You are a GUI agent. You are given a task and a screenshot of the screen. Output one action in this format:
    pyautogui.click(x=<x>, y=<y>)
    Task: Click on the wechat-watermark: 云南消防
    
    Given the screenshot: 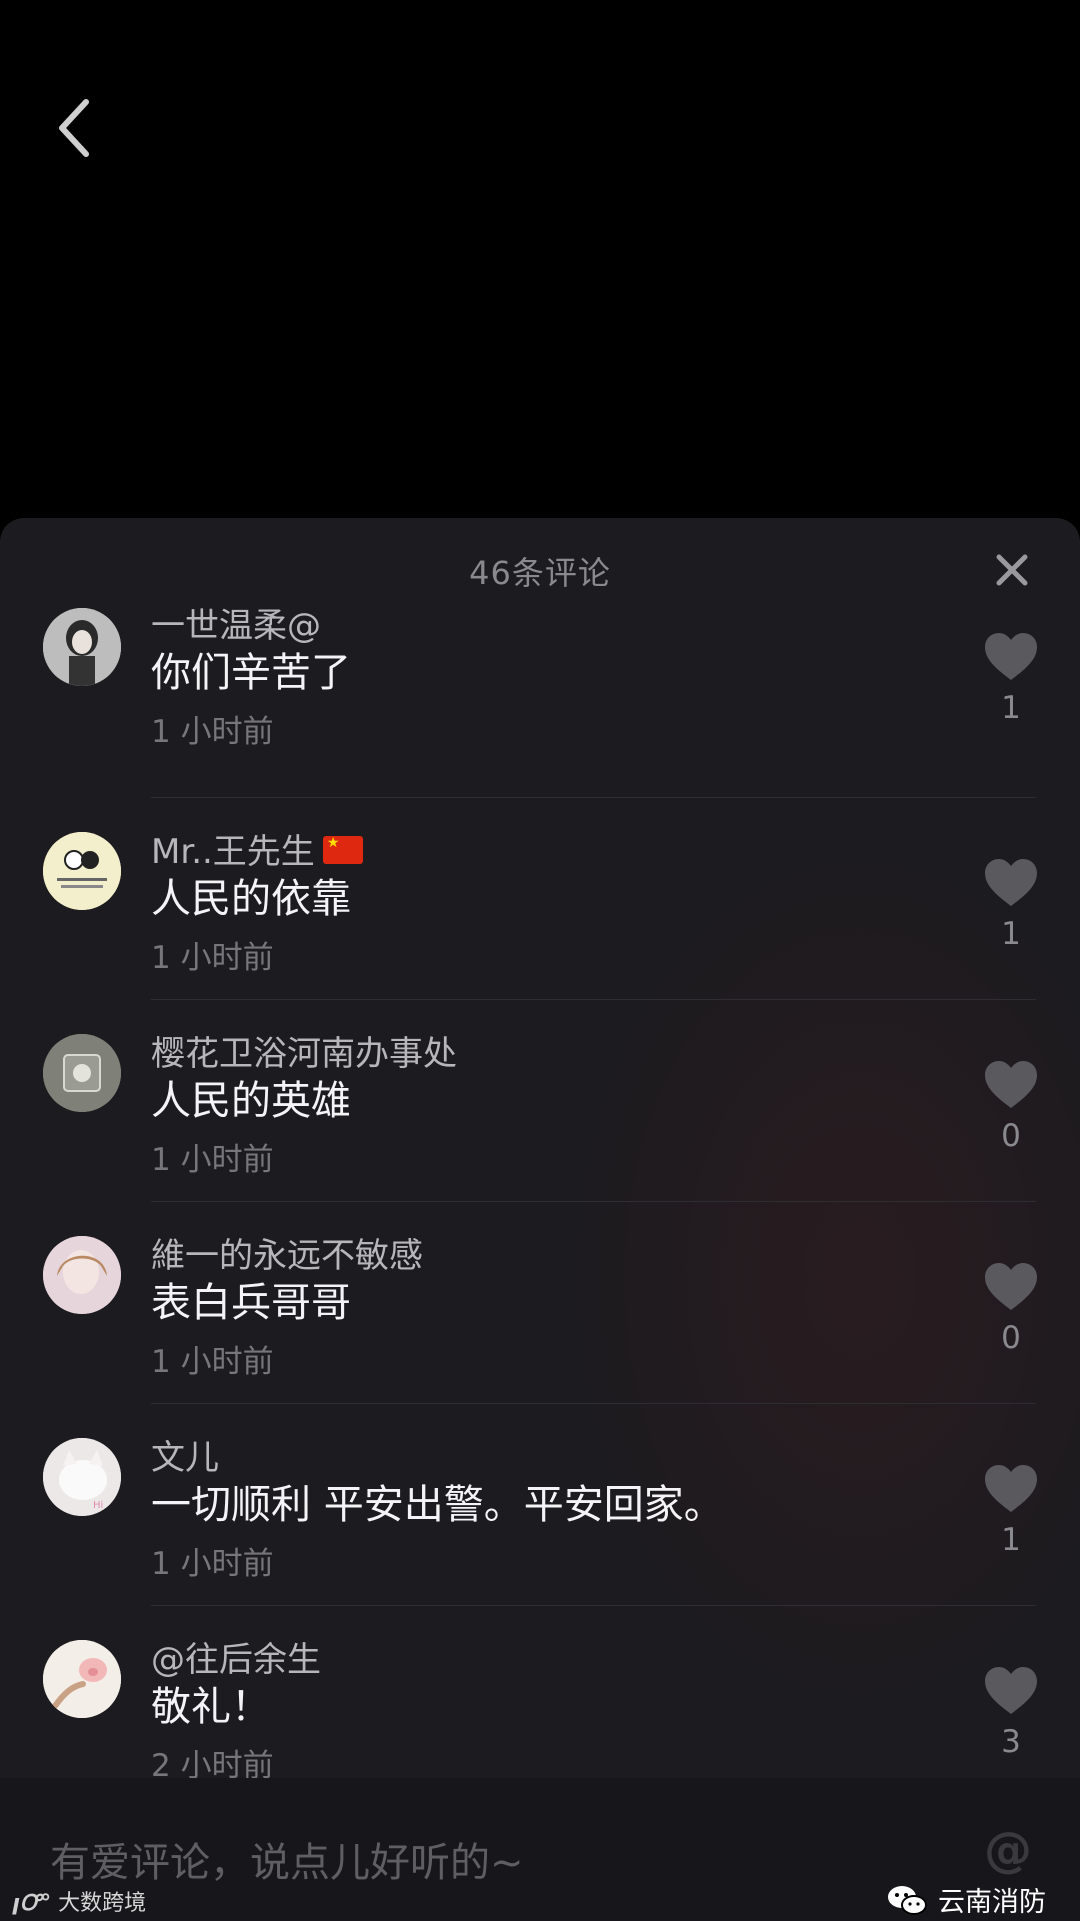 What is the action you would take?
    pyautogui.click(x=966, y=1899)
    